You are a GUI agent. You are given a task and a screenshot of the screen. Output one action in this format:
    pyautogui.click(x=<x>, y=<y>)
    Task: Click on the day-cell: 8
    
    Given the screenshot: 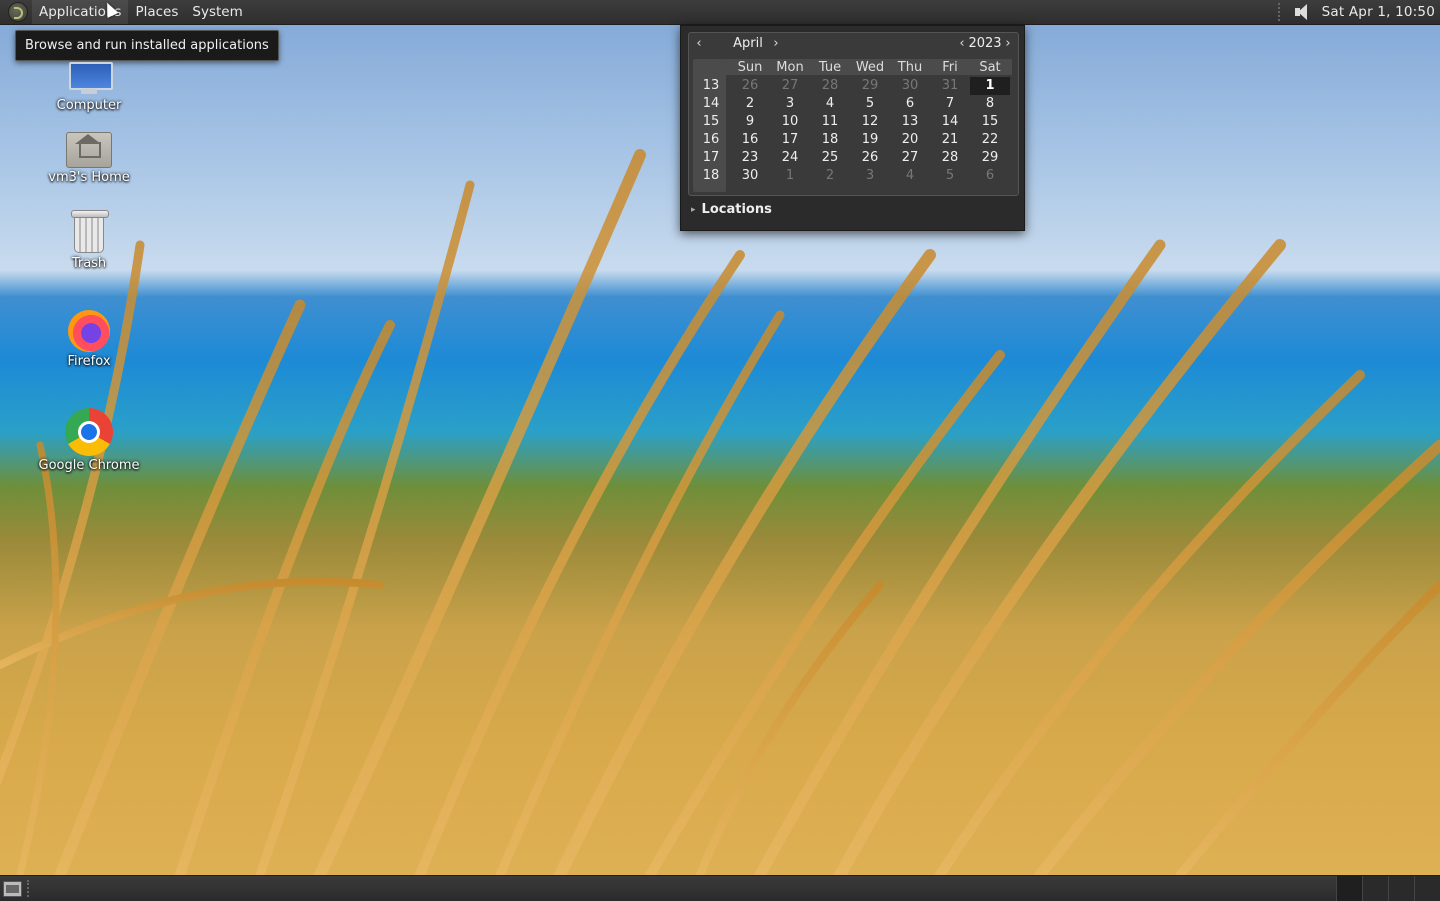 What is the action you would take?
    pyautogui.click(x=990, y=104)
    